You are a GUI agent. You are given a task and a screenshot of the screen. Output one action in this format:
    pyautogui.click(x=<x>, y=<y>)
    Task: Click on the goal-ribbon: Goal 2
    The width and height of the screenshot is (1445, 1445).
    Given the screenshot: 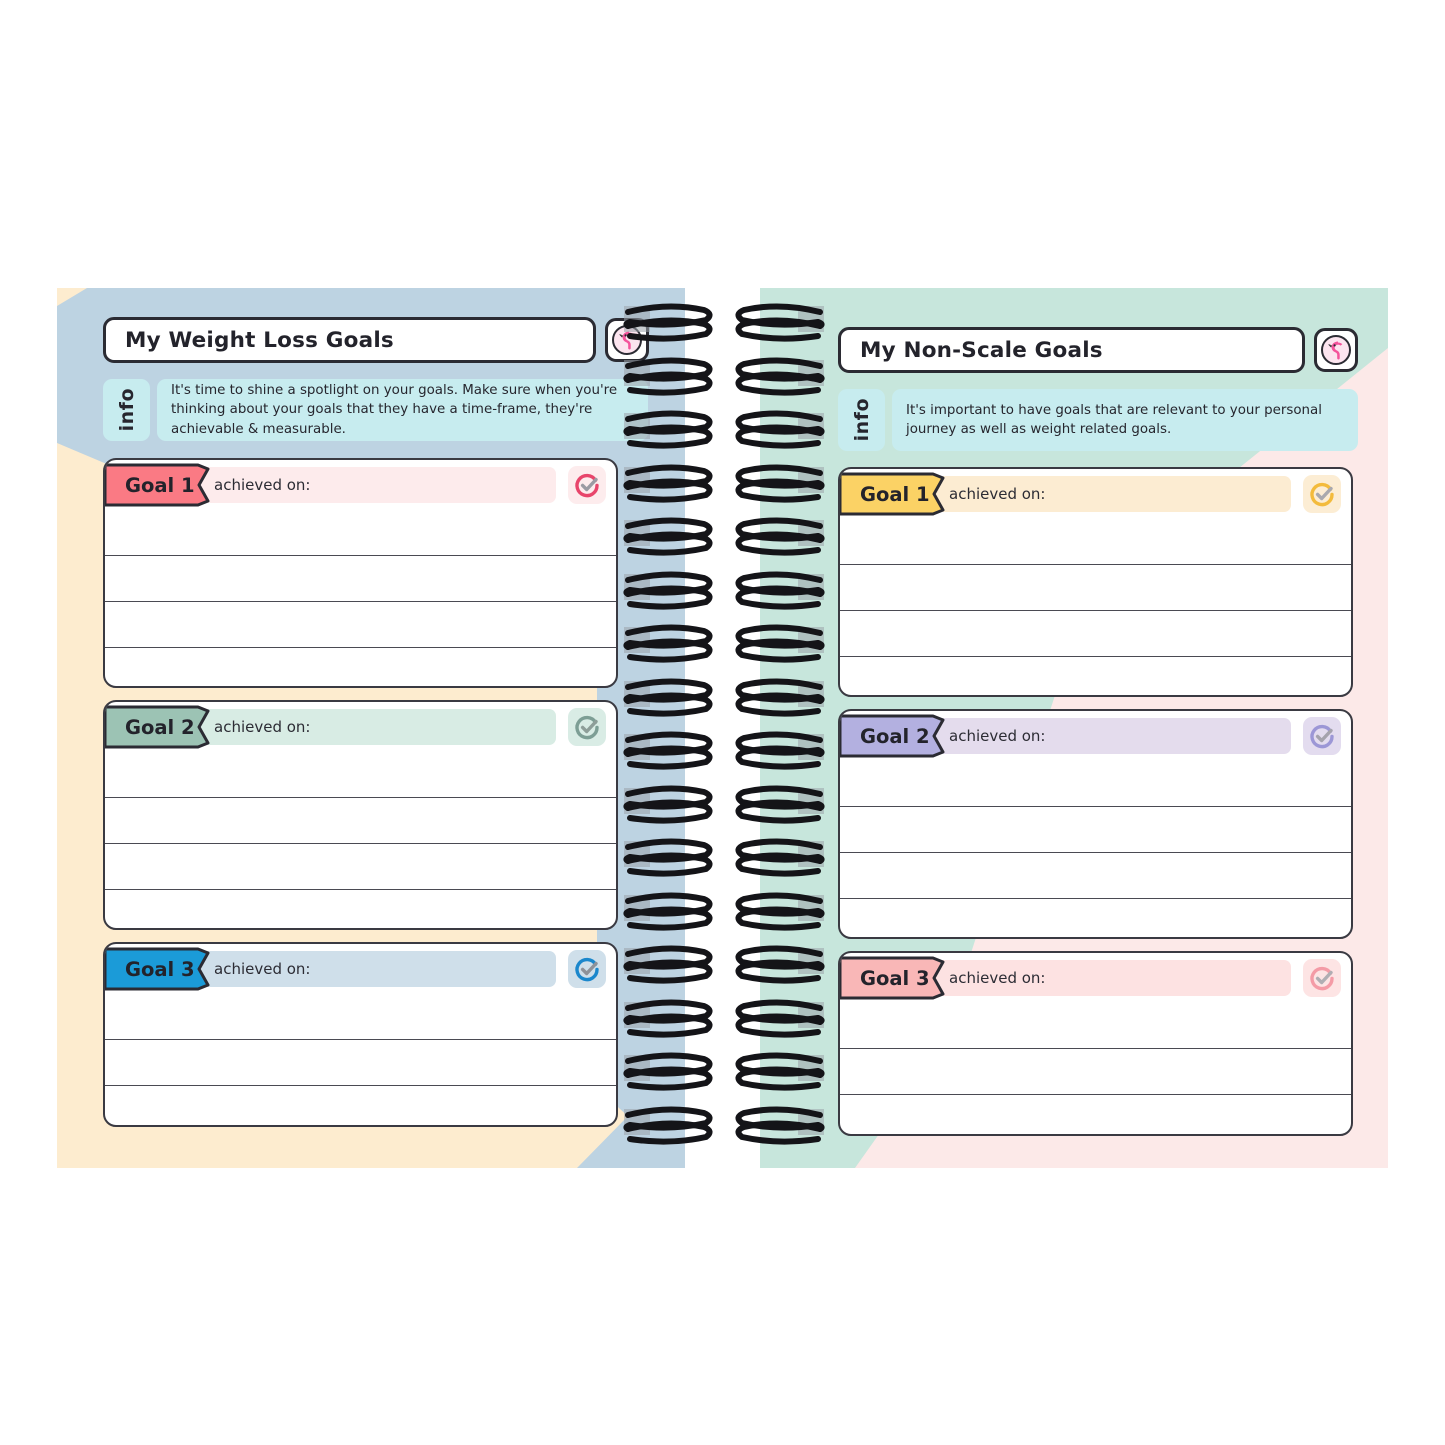 What is the action you would take?
    pyautogui.click(x=157, y=727)
    